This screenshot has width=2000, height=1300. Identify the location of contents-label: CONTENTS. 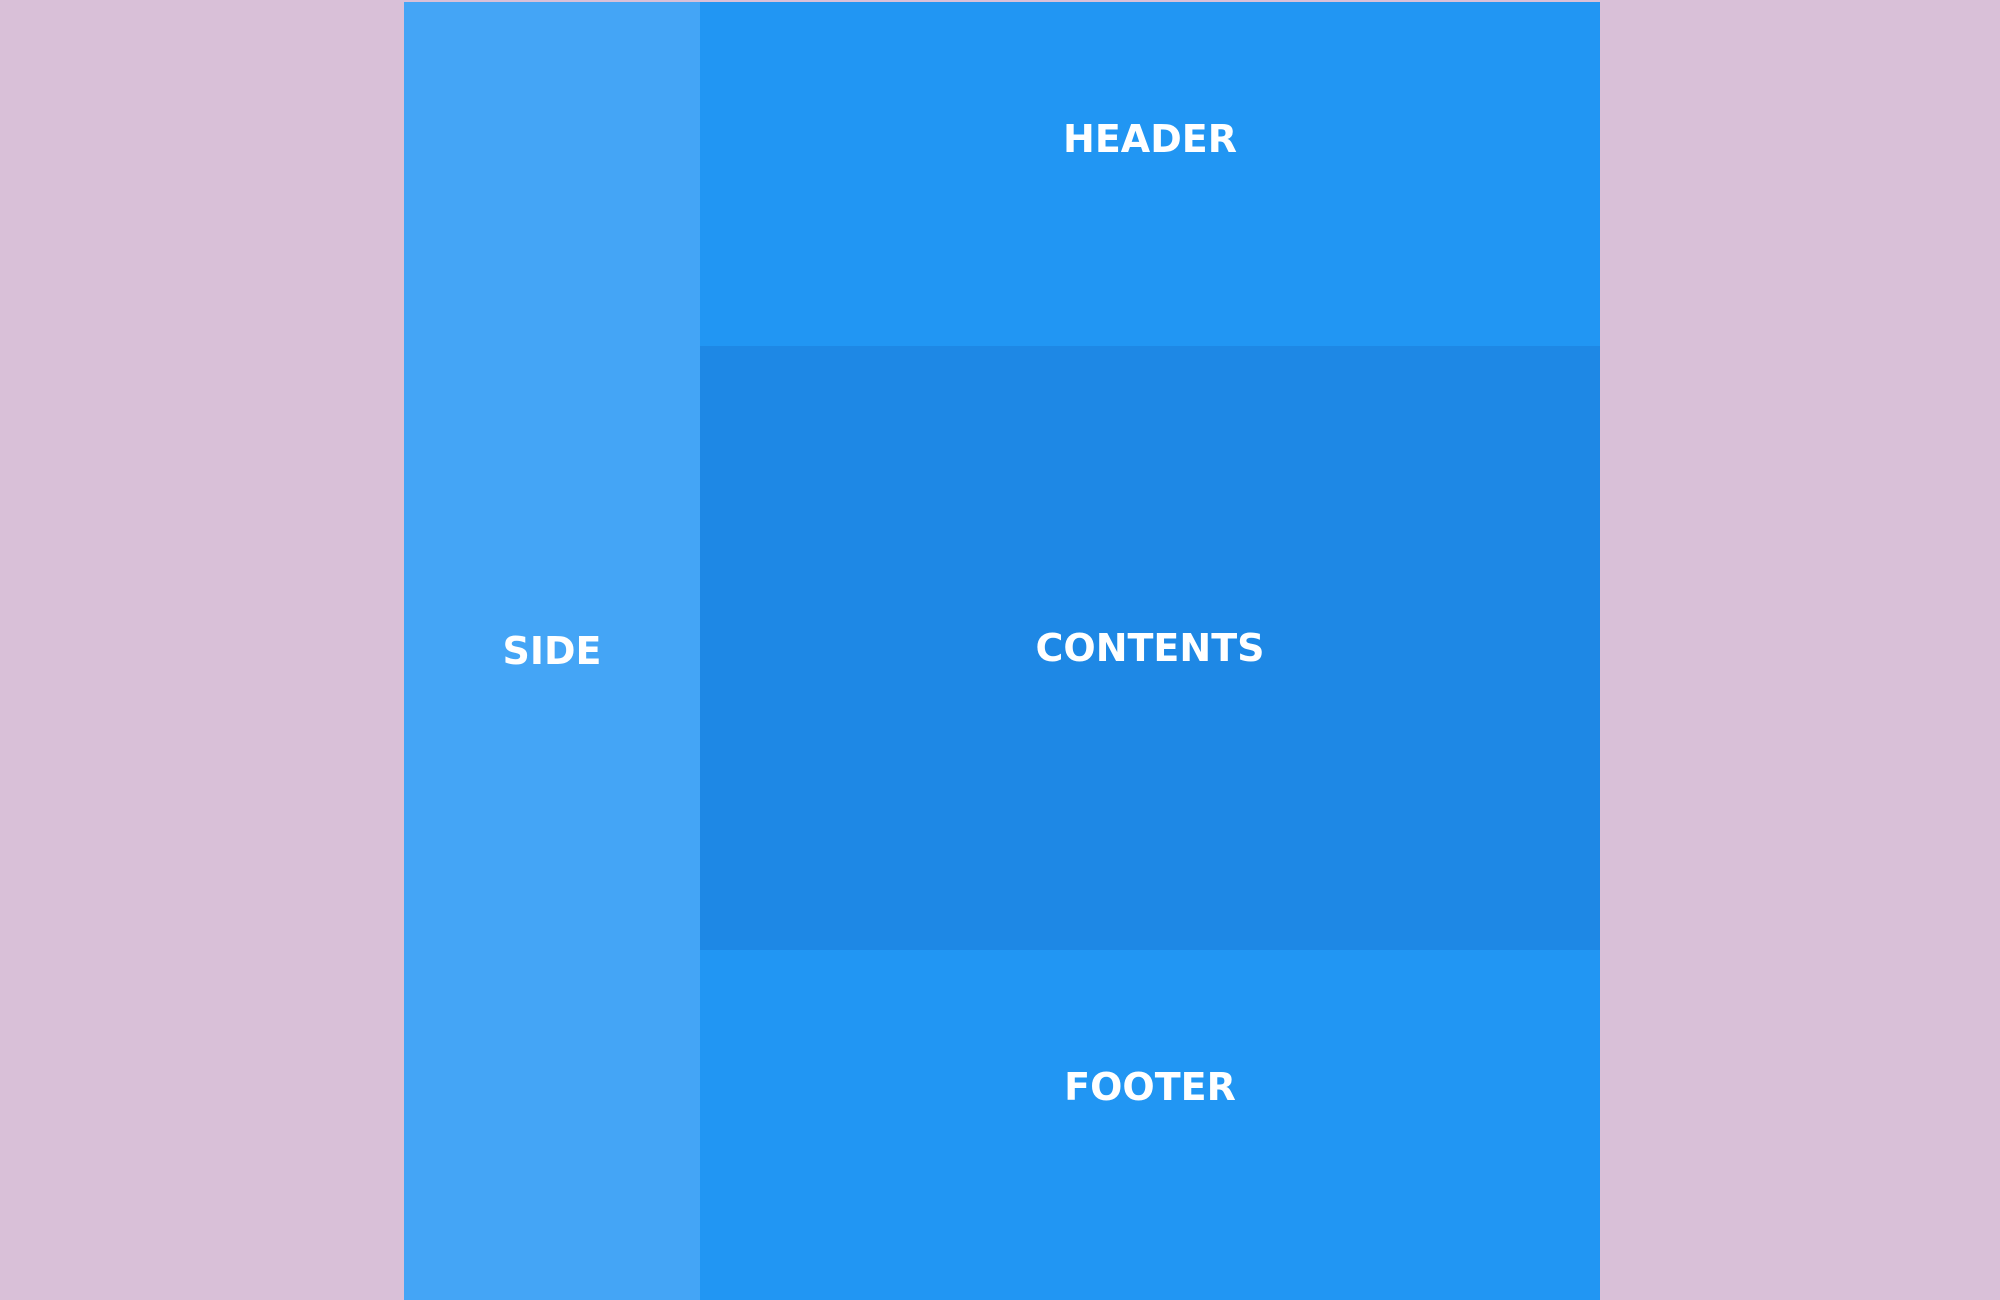
(1150, 648).